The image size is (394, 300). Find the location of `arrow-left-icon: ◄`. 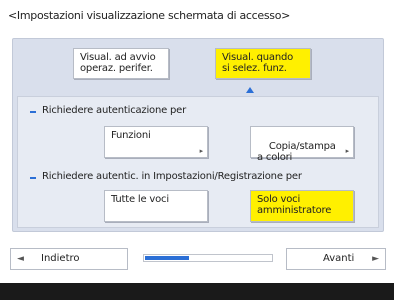

arrow-left-icon: ◄ is located at coordinates (20, 259).